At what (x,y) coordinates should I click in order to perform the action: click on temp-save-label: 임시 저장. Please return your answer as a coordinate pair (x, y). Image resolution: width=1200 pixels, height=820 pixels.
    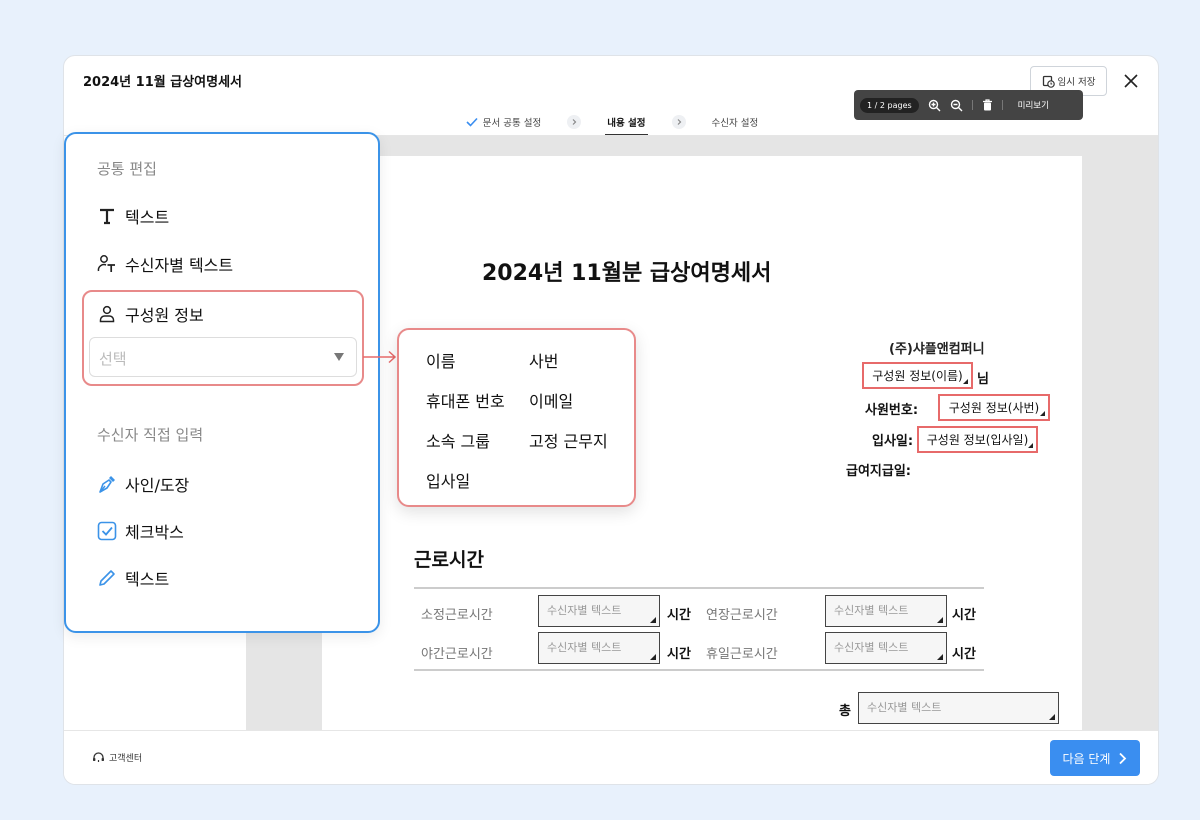
    Looking at the image, I should click on (1076, 82).